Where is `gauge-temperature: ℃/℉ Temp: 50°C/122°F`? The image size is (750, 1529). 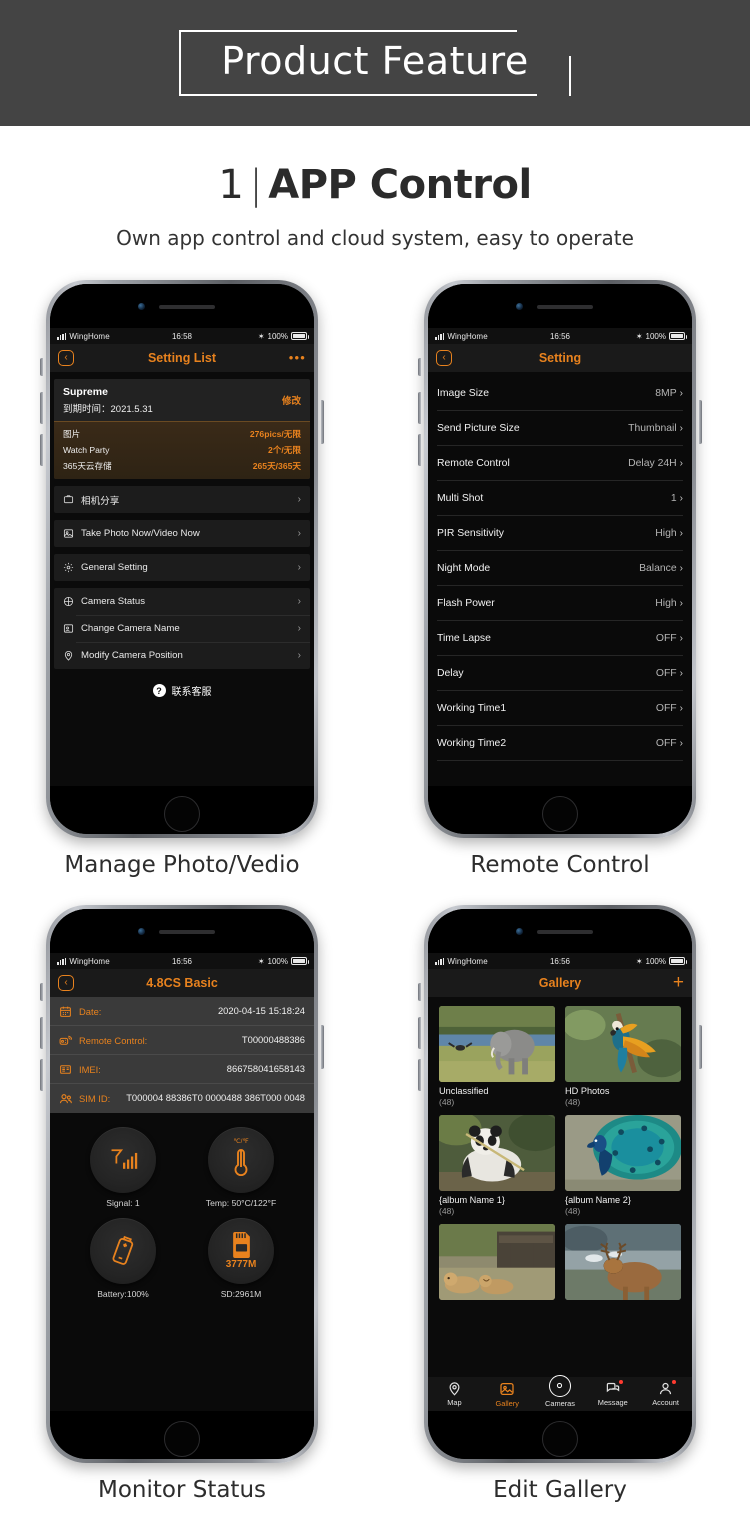 gauge-temperature: ℃/℉ Temp: 50°C/122°F is located at coordinates (241, 1167).